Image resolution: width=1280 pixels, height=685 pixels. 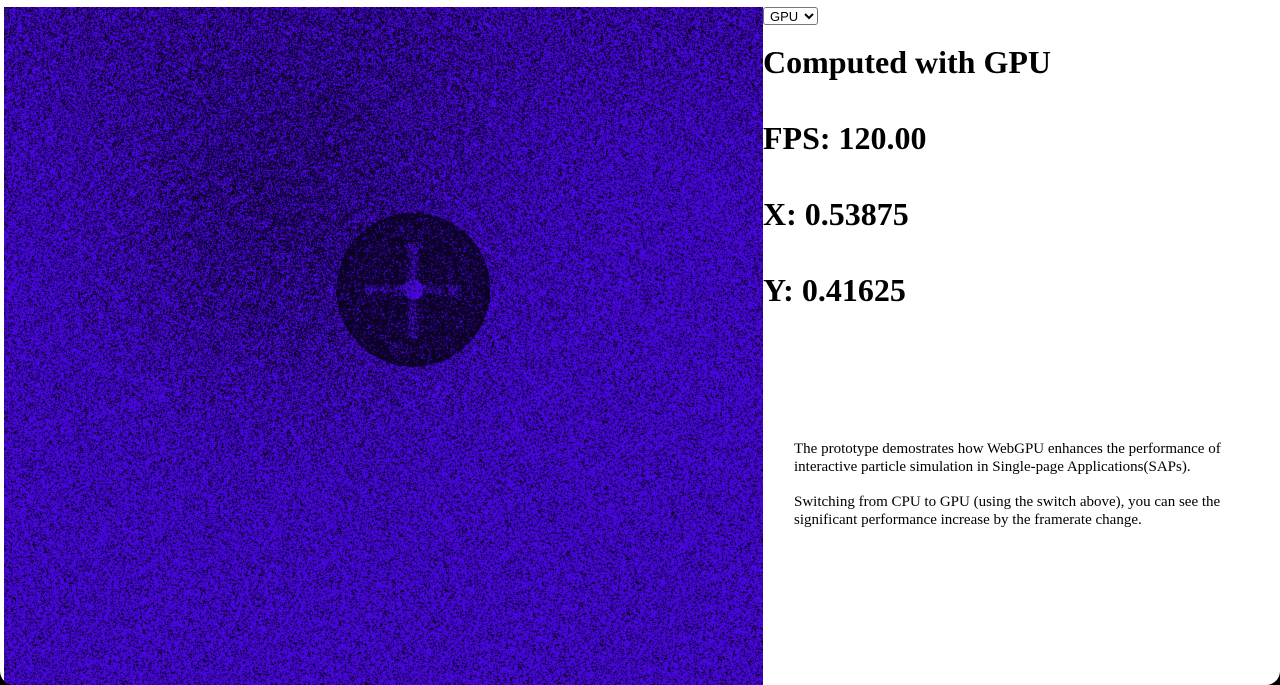 I want to click on compute-mode-select: GPU, so click(x=790, y=16).